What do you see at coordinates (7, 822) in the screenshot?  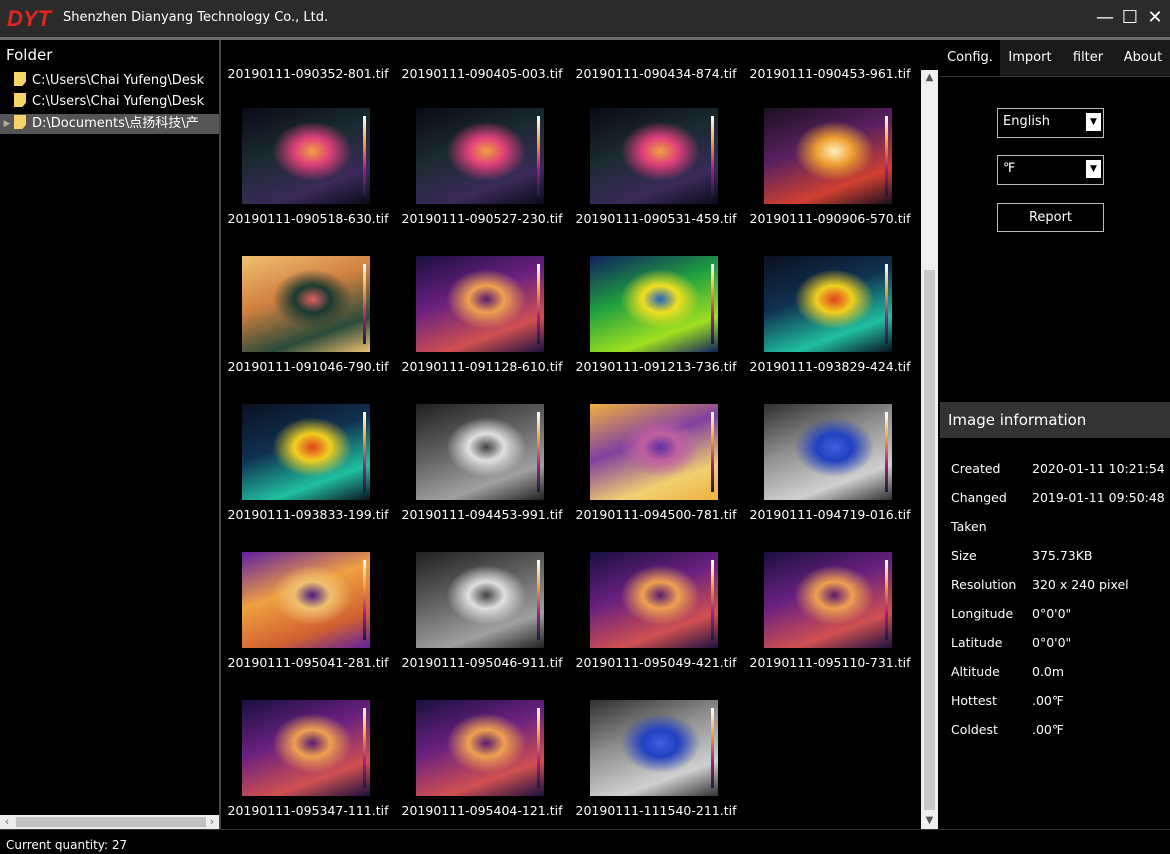 I see `scroll-left-icon: ‹` at bounding box center [7, 822].